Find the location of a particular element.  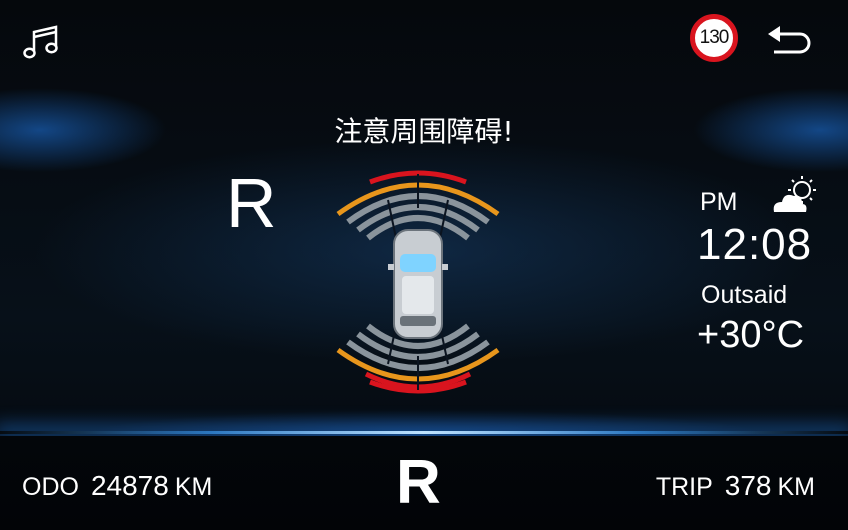

am-pm-indicator: PM is located at coordinates (719, 202).